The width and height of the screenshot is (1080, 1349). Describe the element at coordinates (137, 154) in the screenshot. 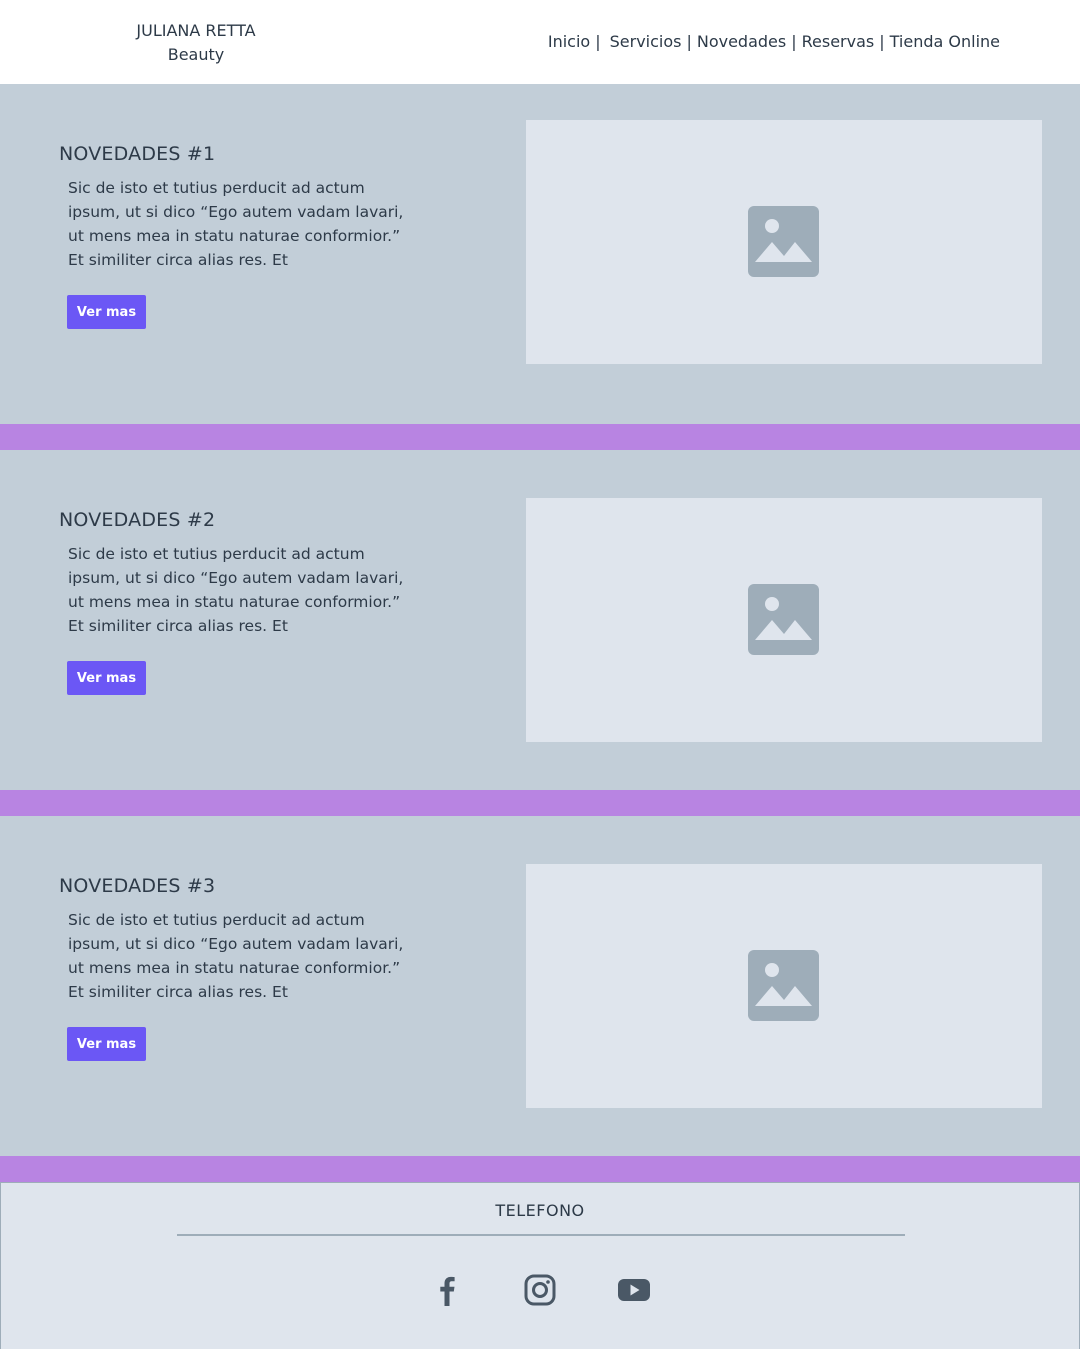

I see `news-title: NOVEDADES #1` at that location.